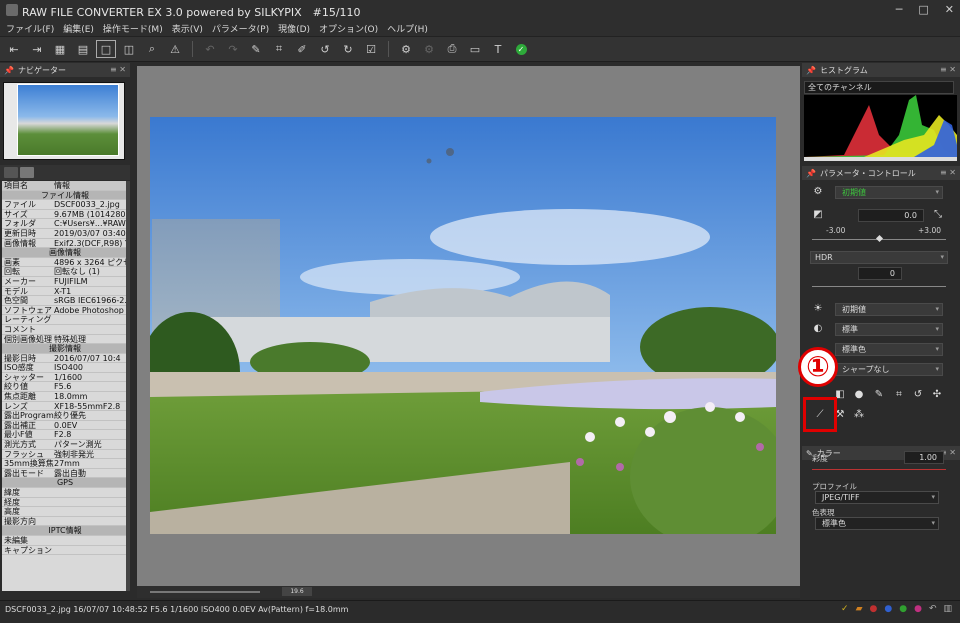 Image resolution: width=960 pixels, height=623 pixels. I want to click on next-image-icon: ⇥, so click(37, 49).